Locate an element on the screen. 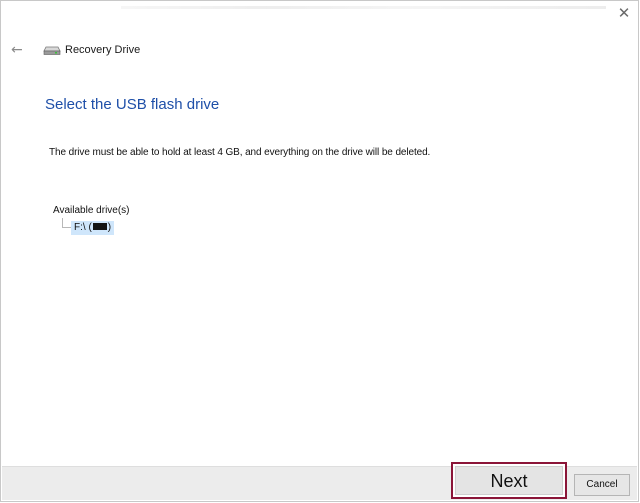  next-button-label: Next is located at coordinates (509, 480).